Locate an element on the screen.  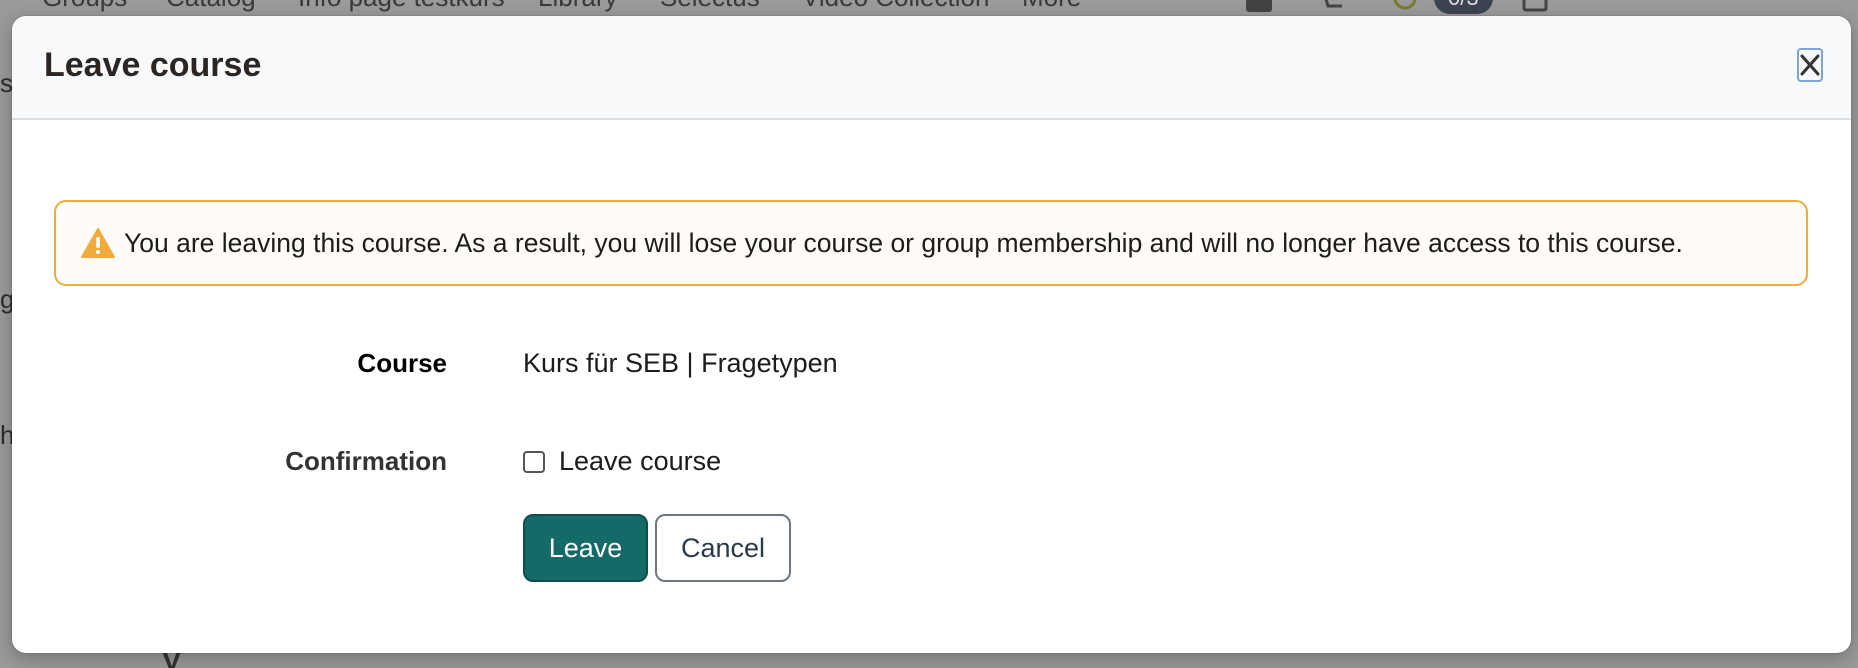
course-value: Kurs für SEB | Fragetypen is located at coordinates (680, 363).